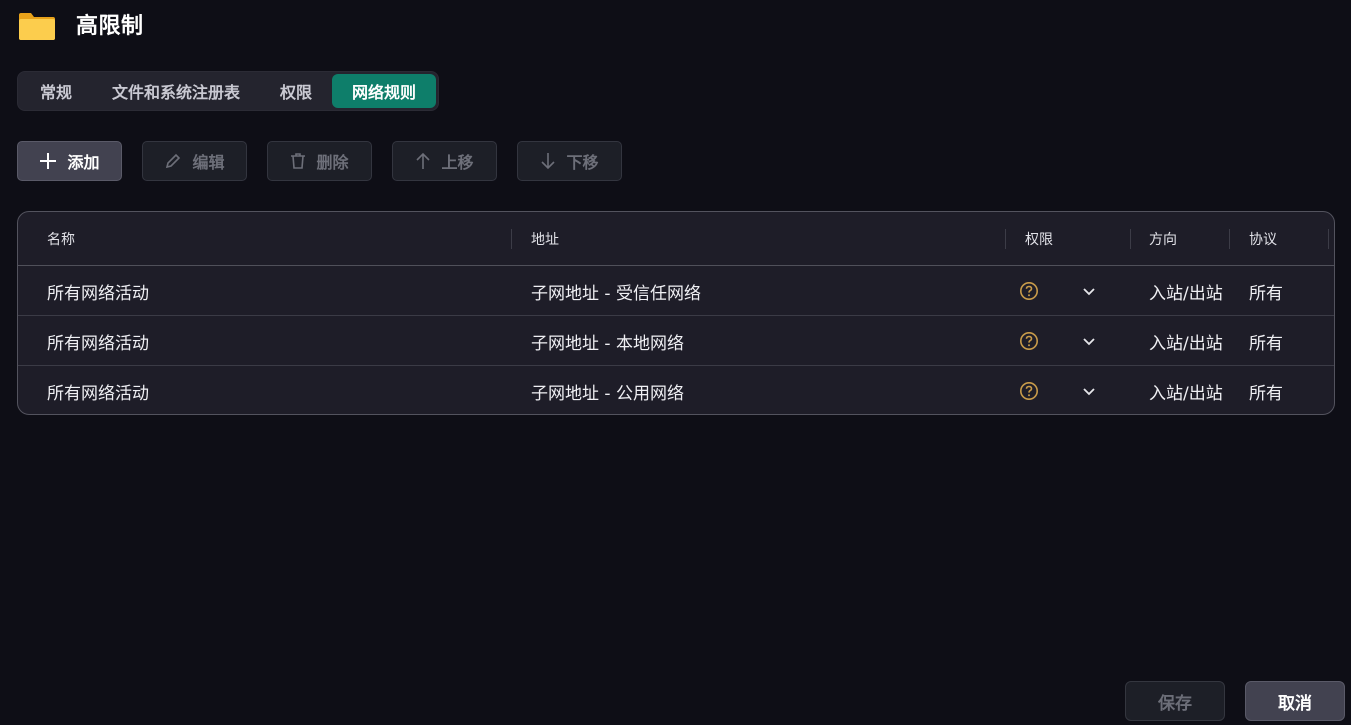 The image size is (1351, 725). What do you see at coordinates (61, 239) in the screenshot?
I see `column-header-name: 名称` at bounding box center [61, 239].